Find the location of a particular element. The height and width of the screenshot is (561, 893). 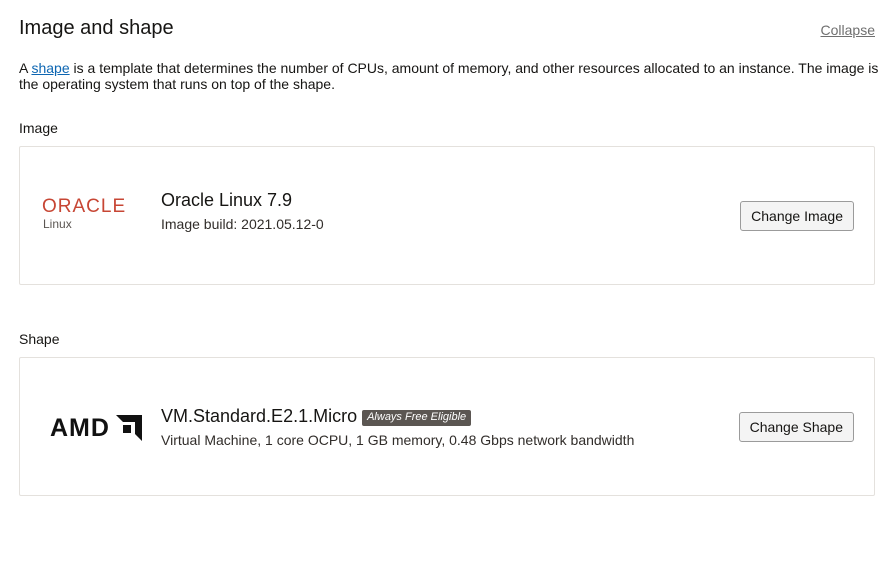

linux-logo-text: Linux is located at coordinates (57, 224).